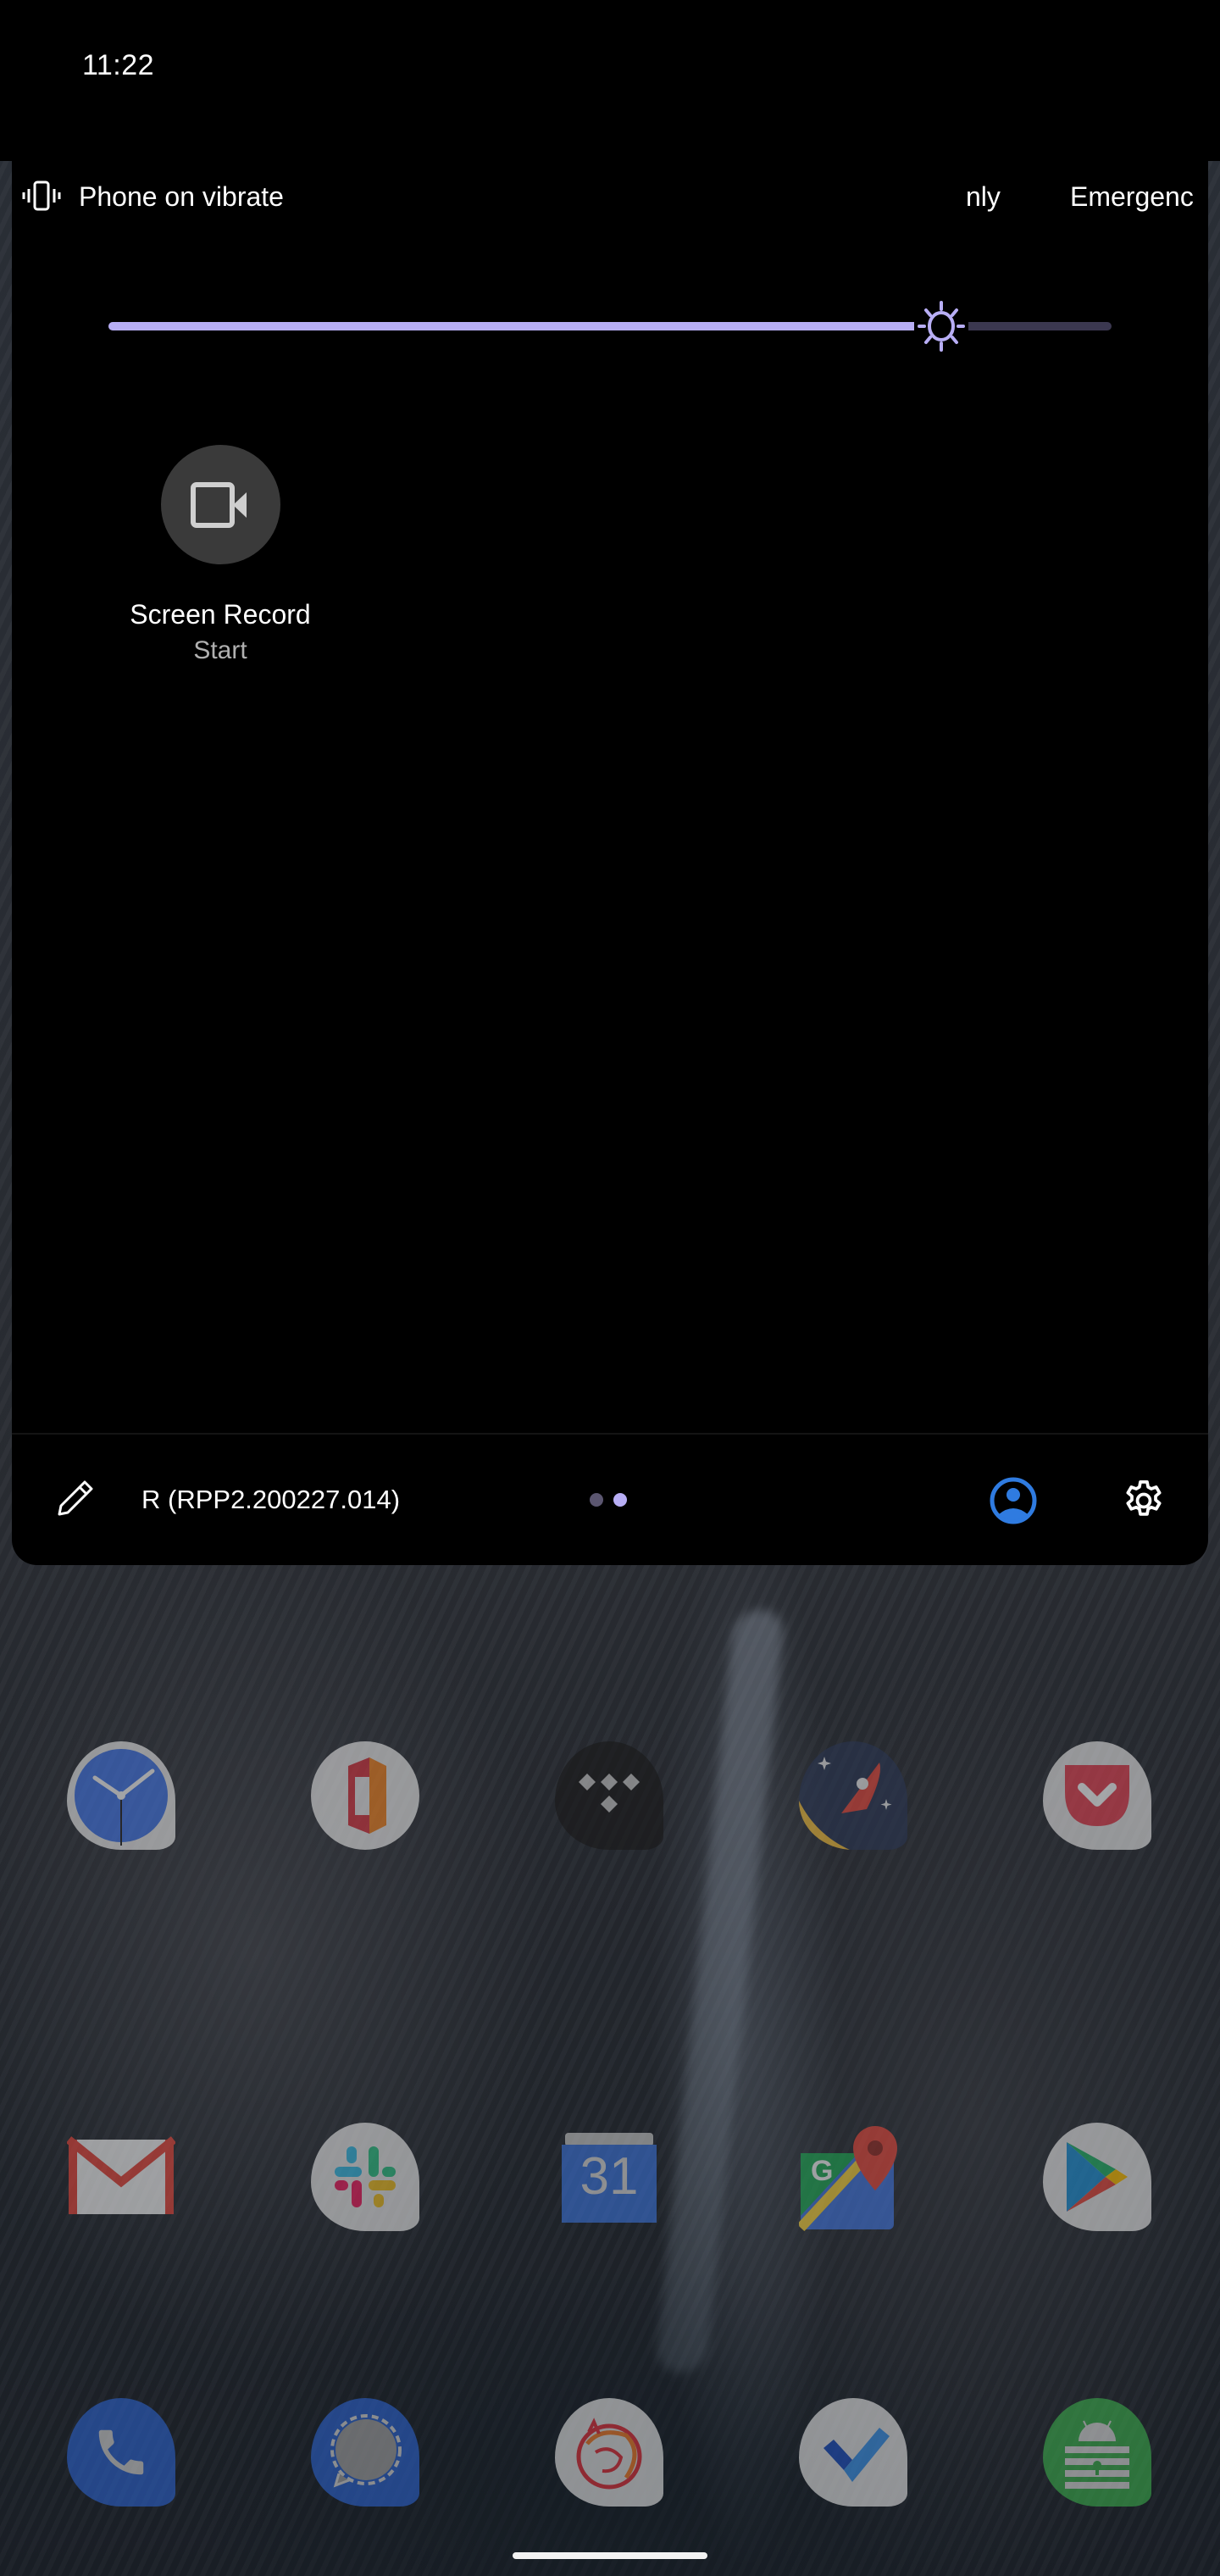 The image size is (1220, 2576). What do you see at coordinates (270, 1500) in the screenshot?
I see `build-number: R (RPP2.200227.014)` at bounding box center [270, 1500].